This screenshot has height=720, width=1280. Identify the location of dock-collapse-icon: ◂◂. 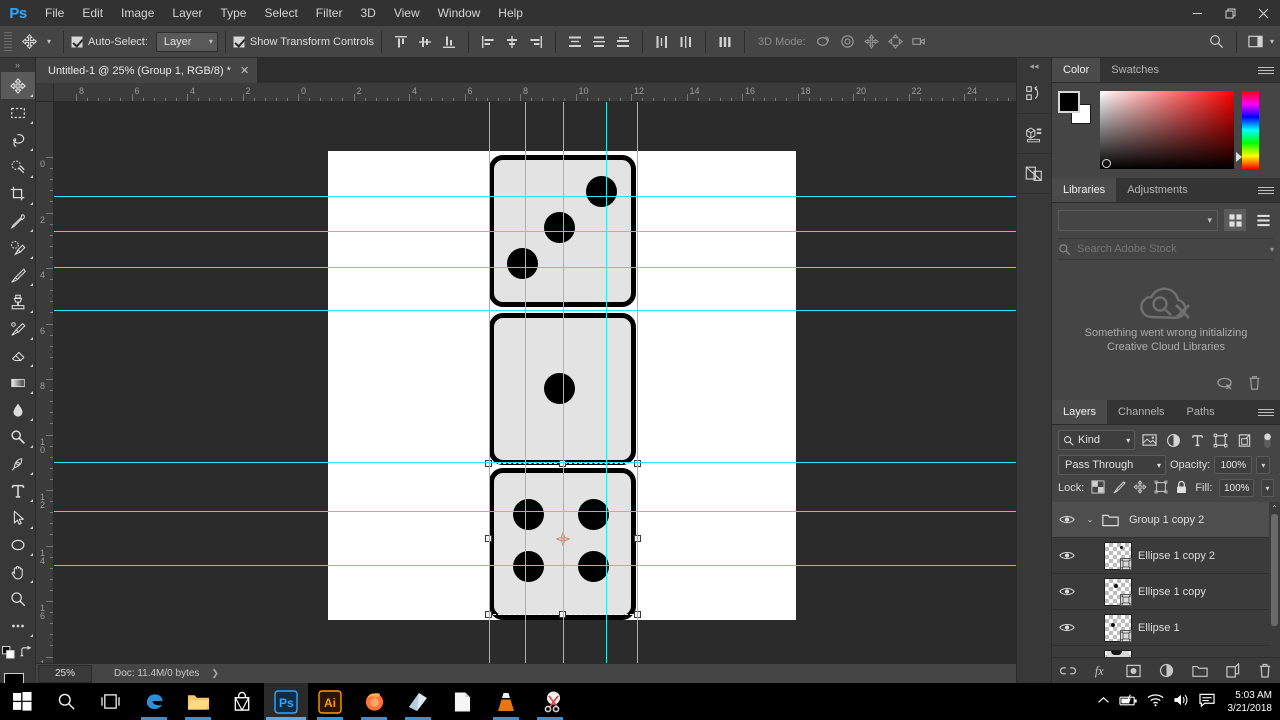
(1034, 66).